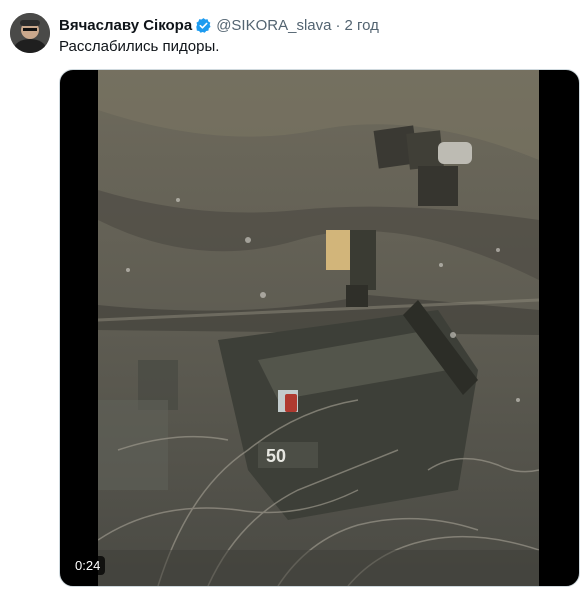  I want to click on tweet-header: Вячаславу Сікора @SIKORA_slava · 2 год, so click(219, 25).